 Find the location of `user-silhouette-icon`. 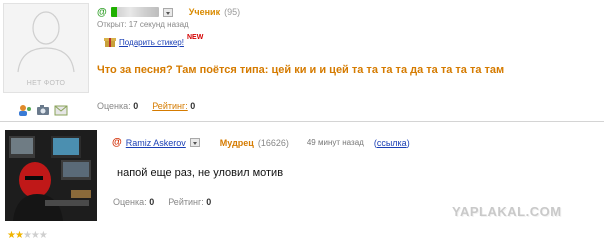

user-silhouette-icon is located at coordinates (46, 42).